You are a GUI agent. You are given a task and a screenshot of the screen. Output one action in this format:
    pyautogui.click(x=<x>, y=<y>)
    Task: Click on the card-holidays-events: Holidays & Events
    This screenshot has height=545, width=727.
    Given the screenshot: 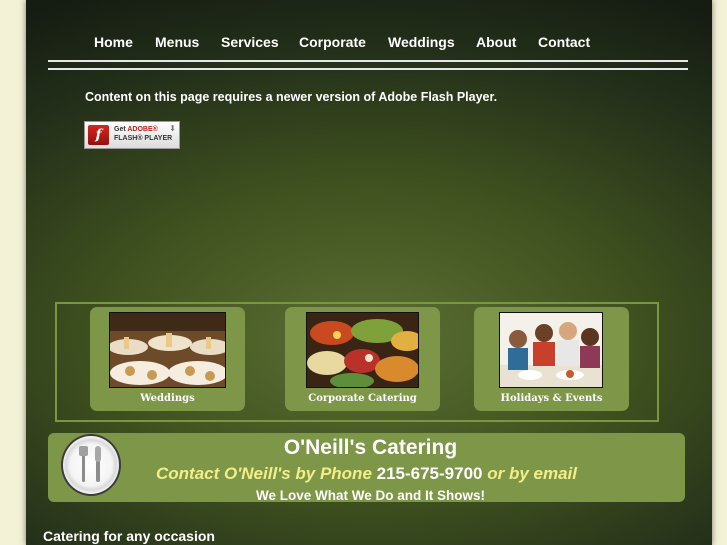 What is the action you would take?
    pyautogui.click(x=551, y=359)
    